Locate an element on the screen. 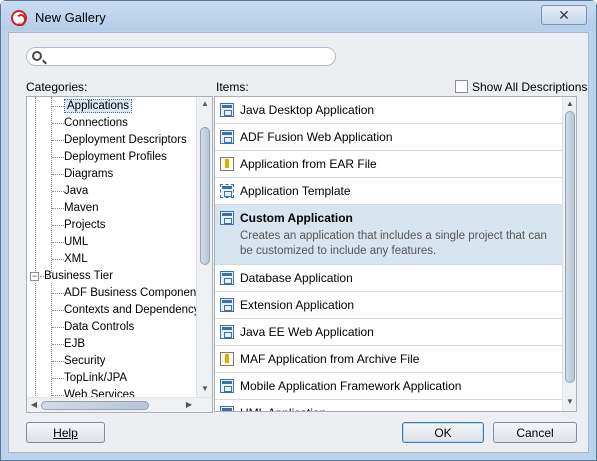  tree-item: XML is located at coordinates (76, 259).